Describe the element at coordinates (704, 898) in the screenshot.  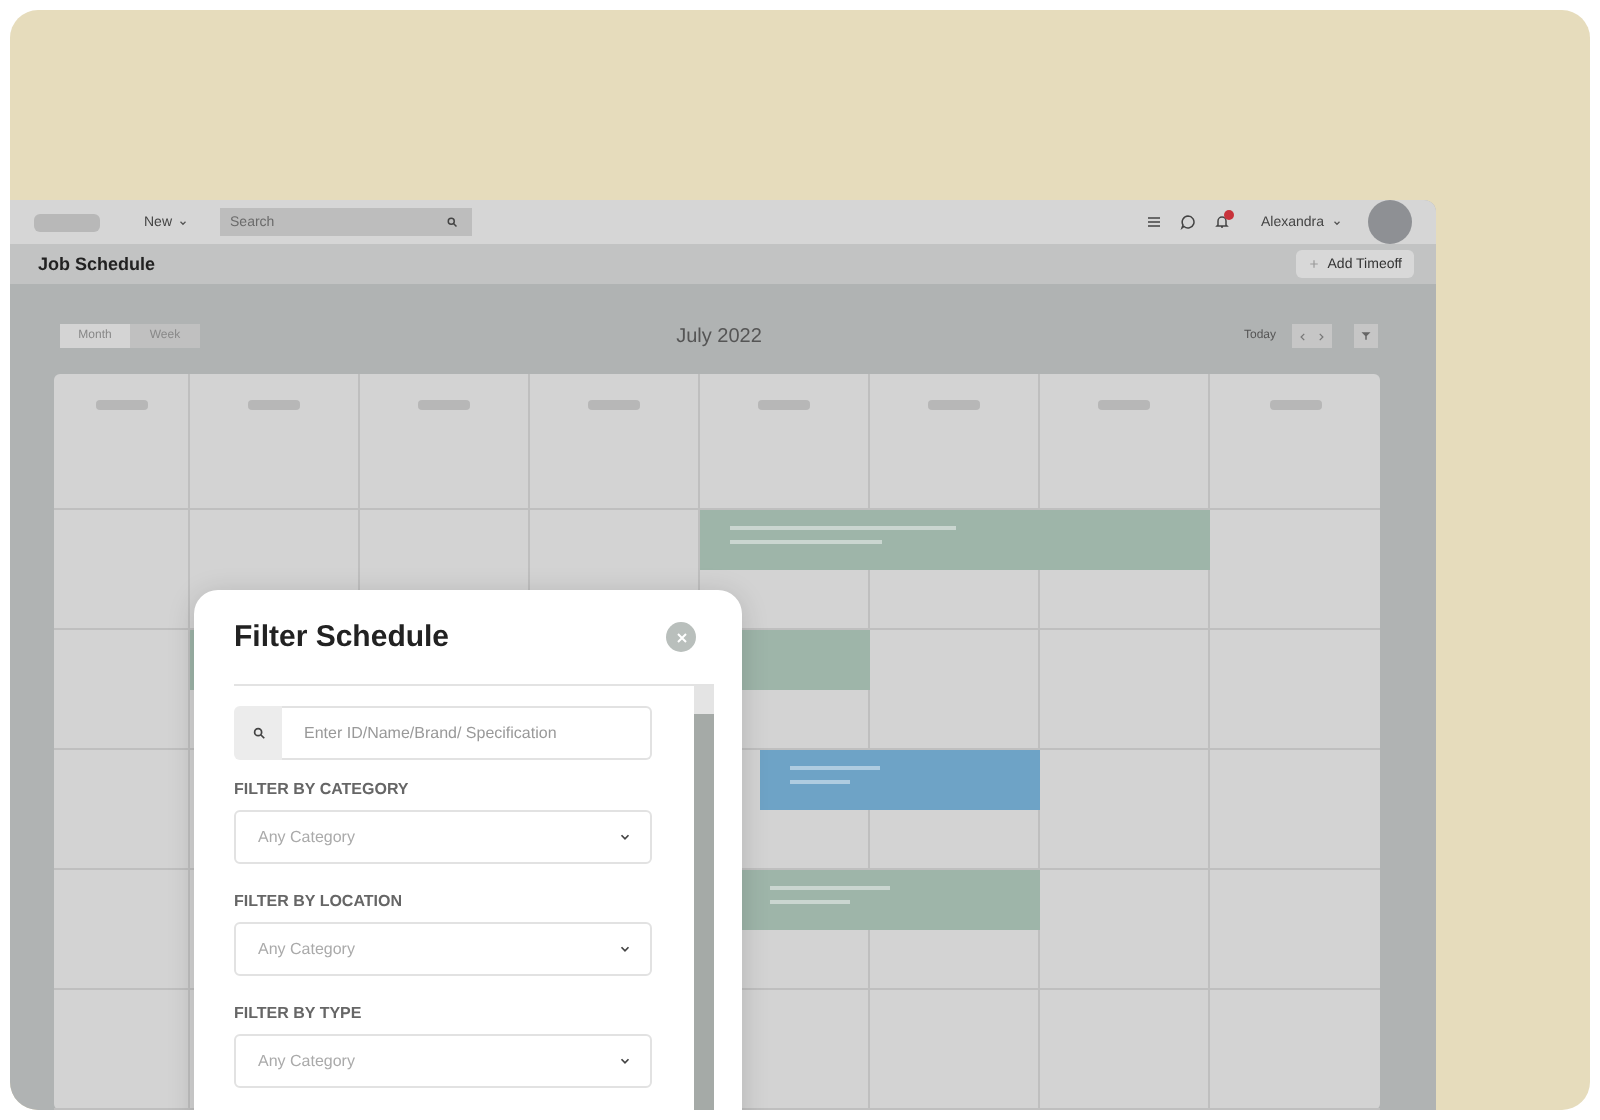
I see `scrollbar` at that location.